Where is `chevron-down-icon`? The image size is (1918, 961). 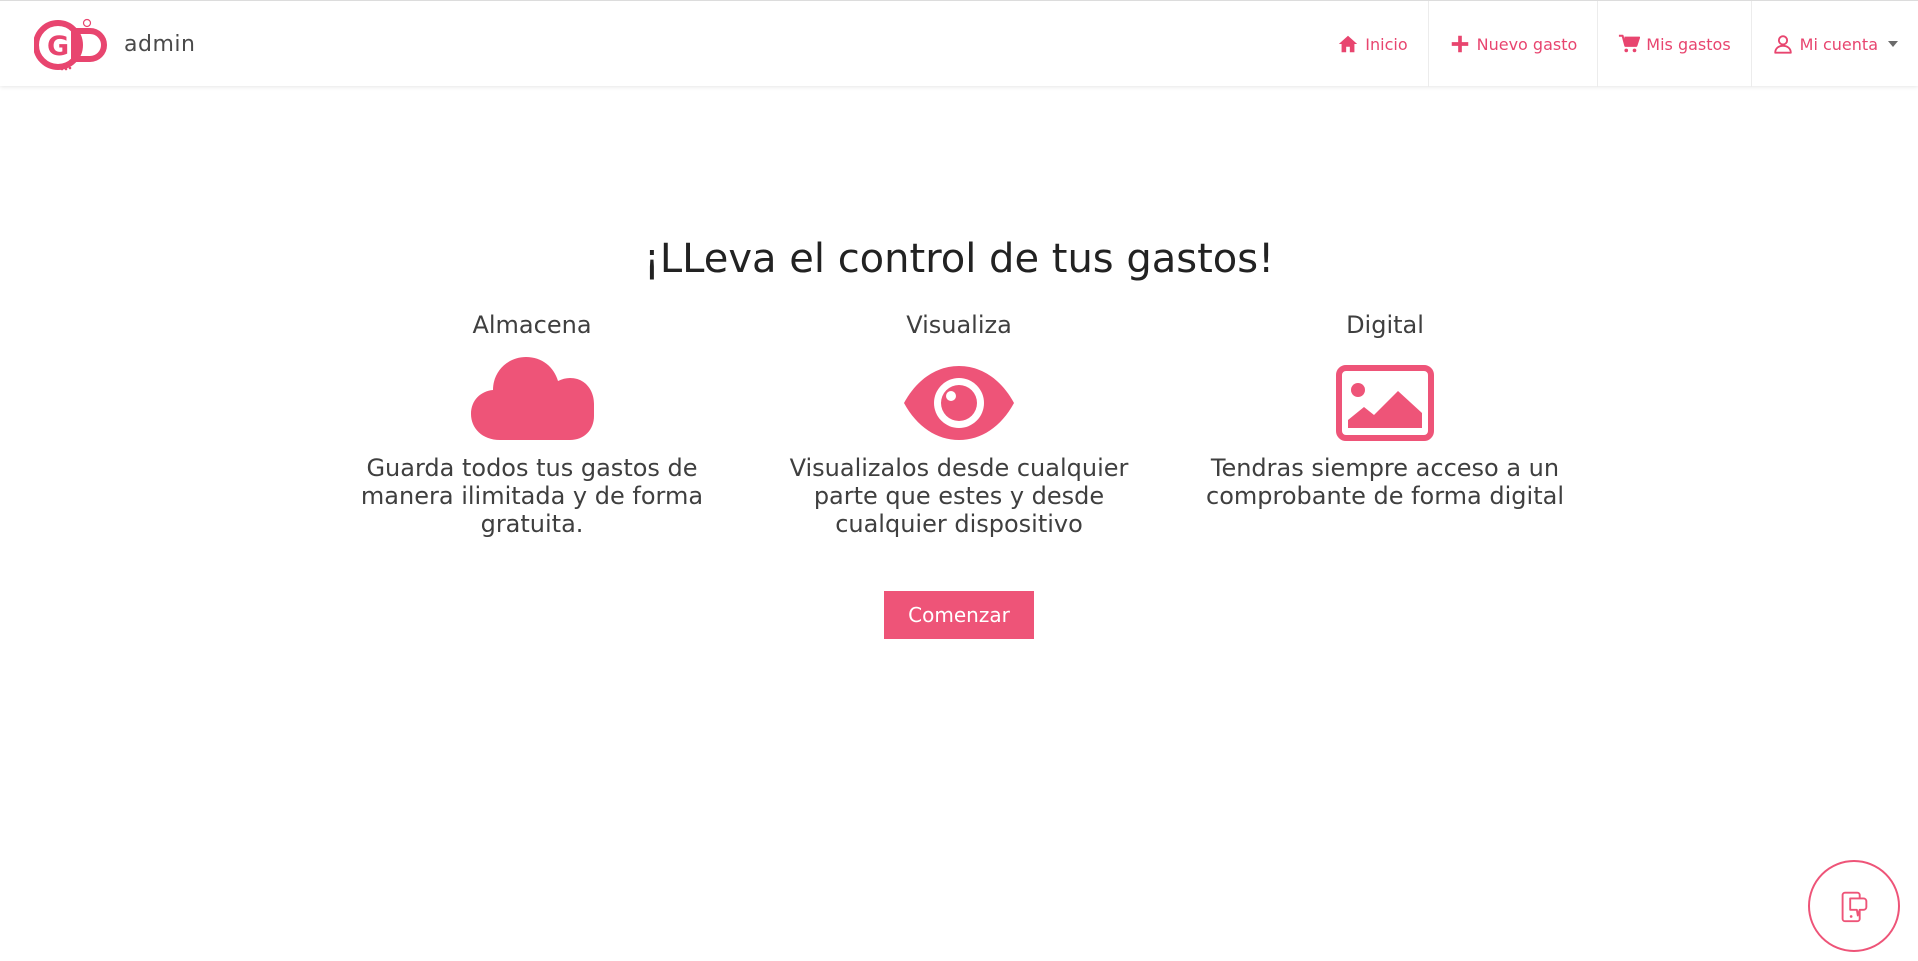
chevron-down-icon is located at coordinates (1893, 44).